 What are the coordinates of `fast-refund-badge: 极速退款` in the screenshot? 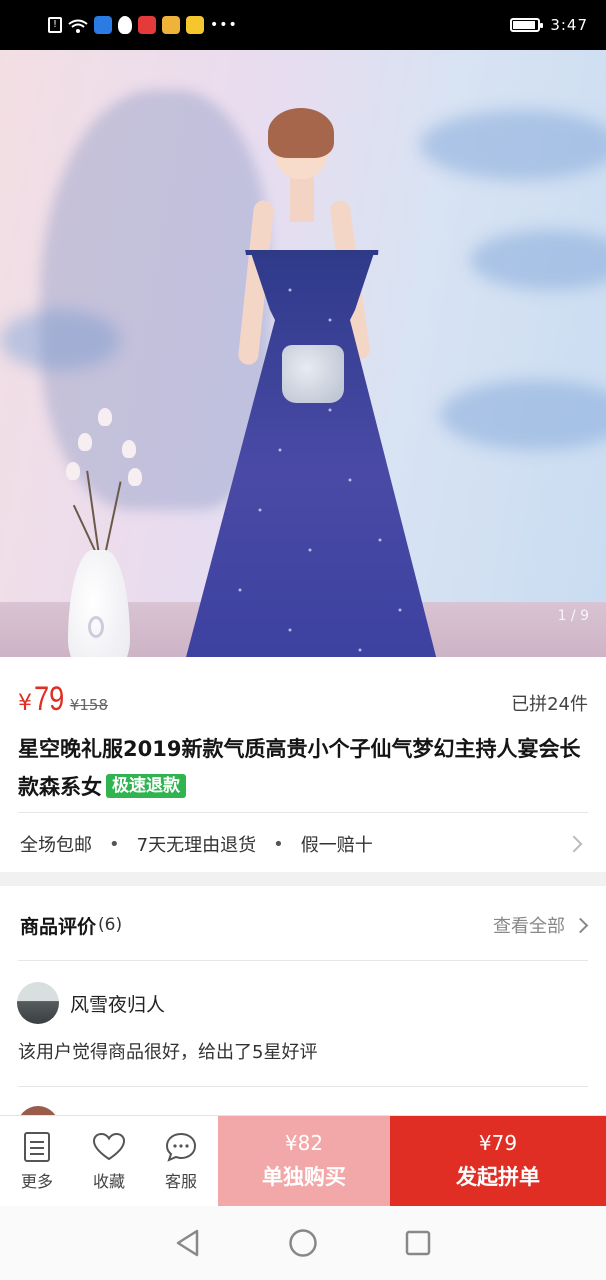 It's located at (146, 786).